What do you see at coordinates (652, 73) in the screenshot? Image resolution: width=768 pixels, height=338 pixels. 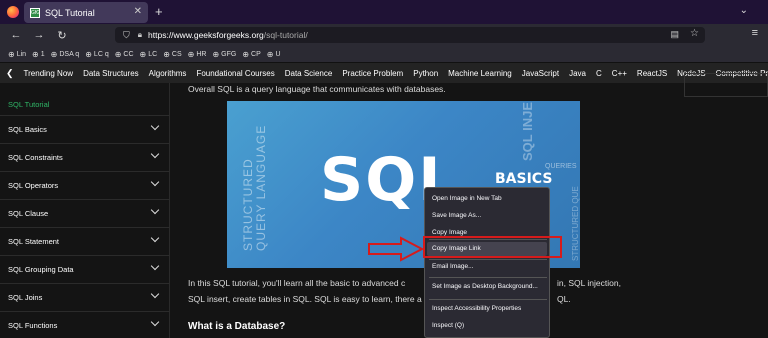 I see `topnav-item: ReactJS` at bounding box center [652, 73].